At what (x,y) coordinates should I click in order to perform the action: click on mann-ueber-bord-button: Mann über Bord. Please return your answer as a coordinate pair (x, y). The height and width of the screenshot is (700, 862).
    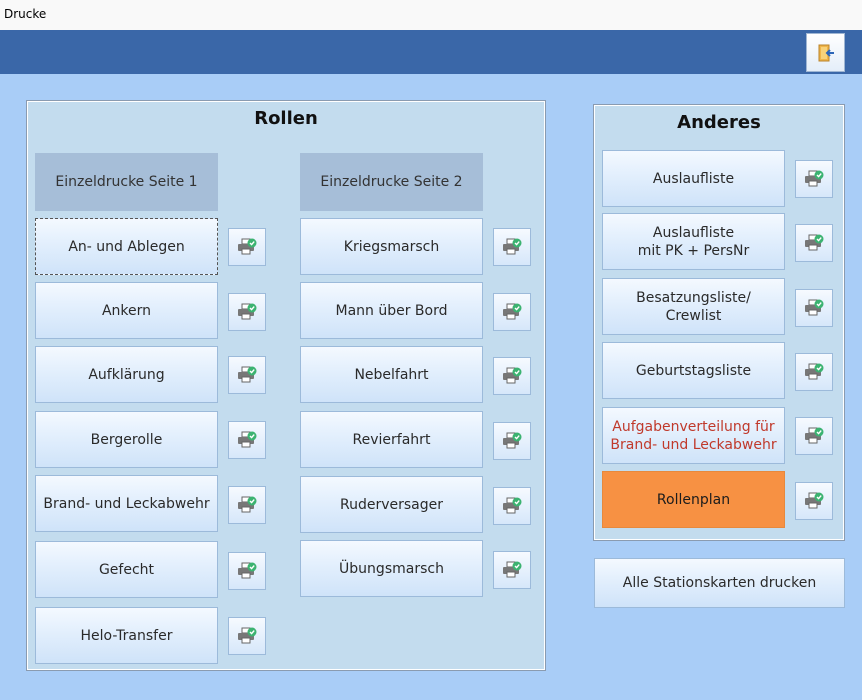
    Looking at the image, I should click on (391, 310).